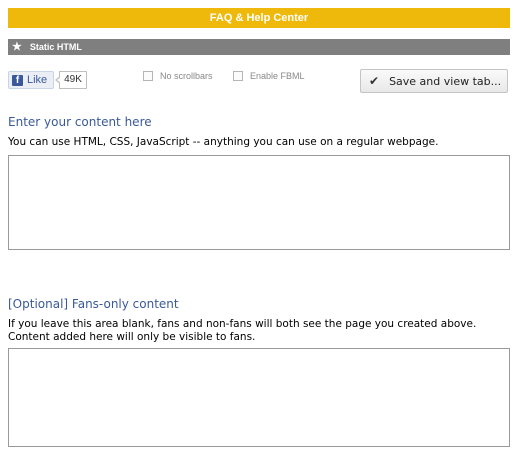 This screenshot has height=465, width=520. I want to click on facebook-like-button: f Like, so click(31, 80).